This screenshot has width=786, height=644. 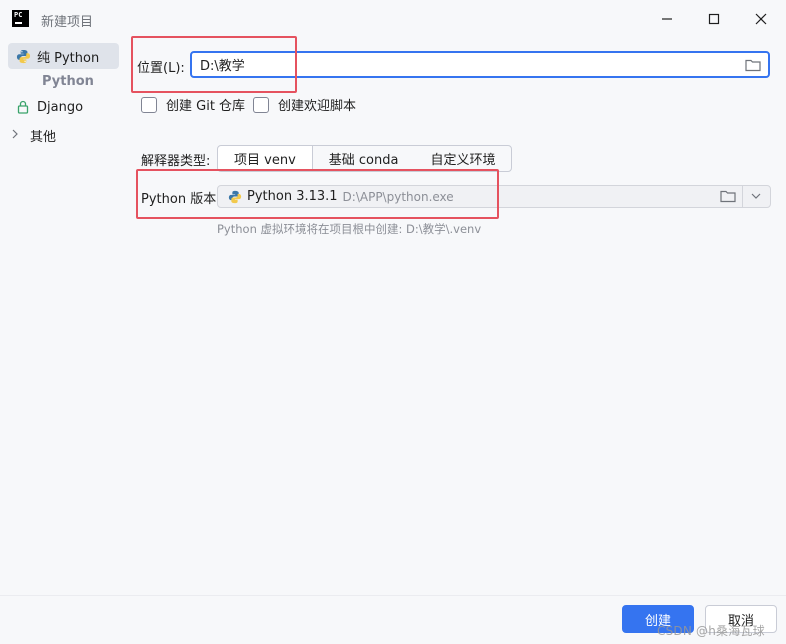 What do you see at coordinates (465, 64) in the screenshot?
I see `location-input` at bounding box center [465, 64].